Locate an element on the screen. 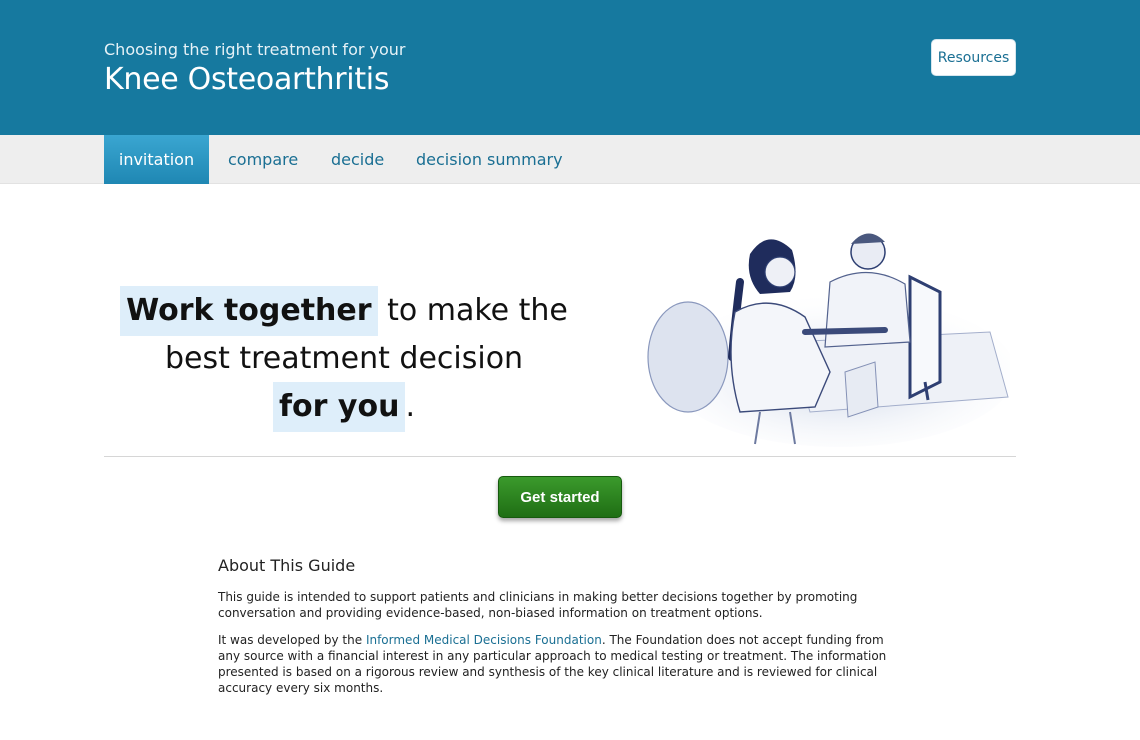  hero-text-1: to make the is located at coordinates (472, 310).